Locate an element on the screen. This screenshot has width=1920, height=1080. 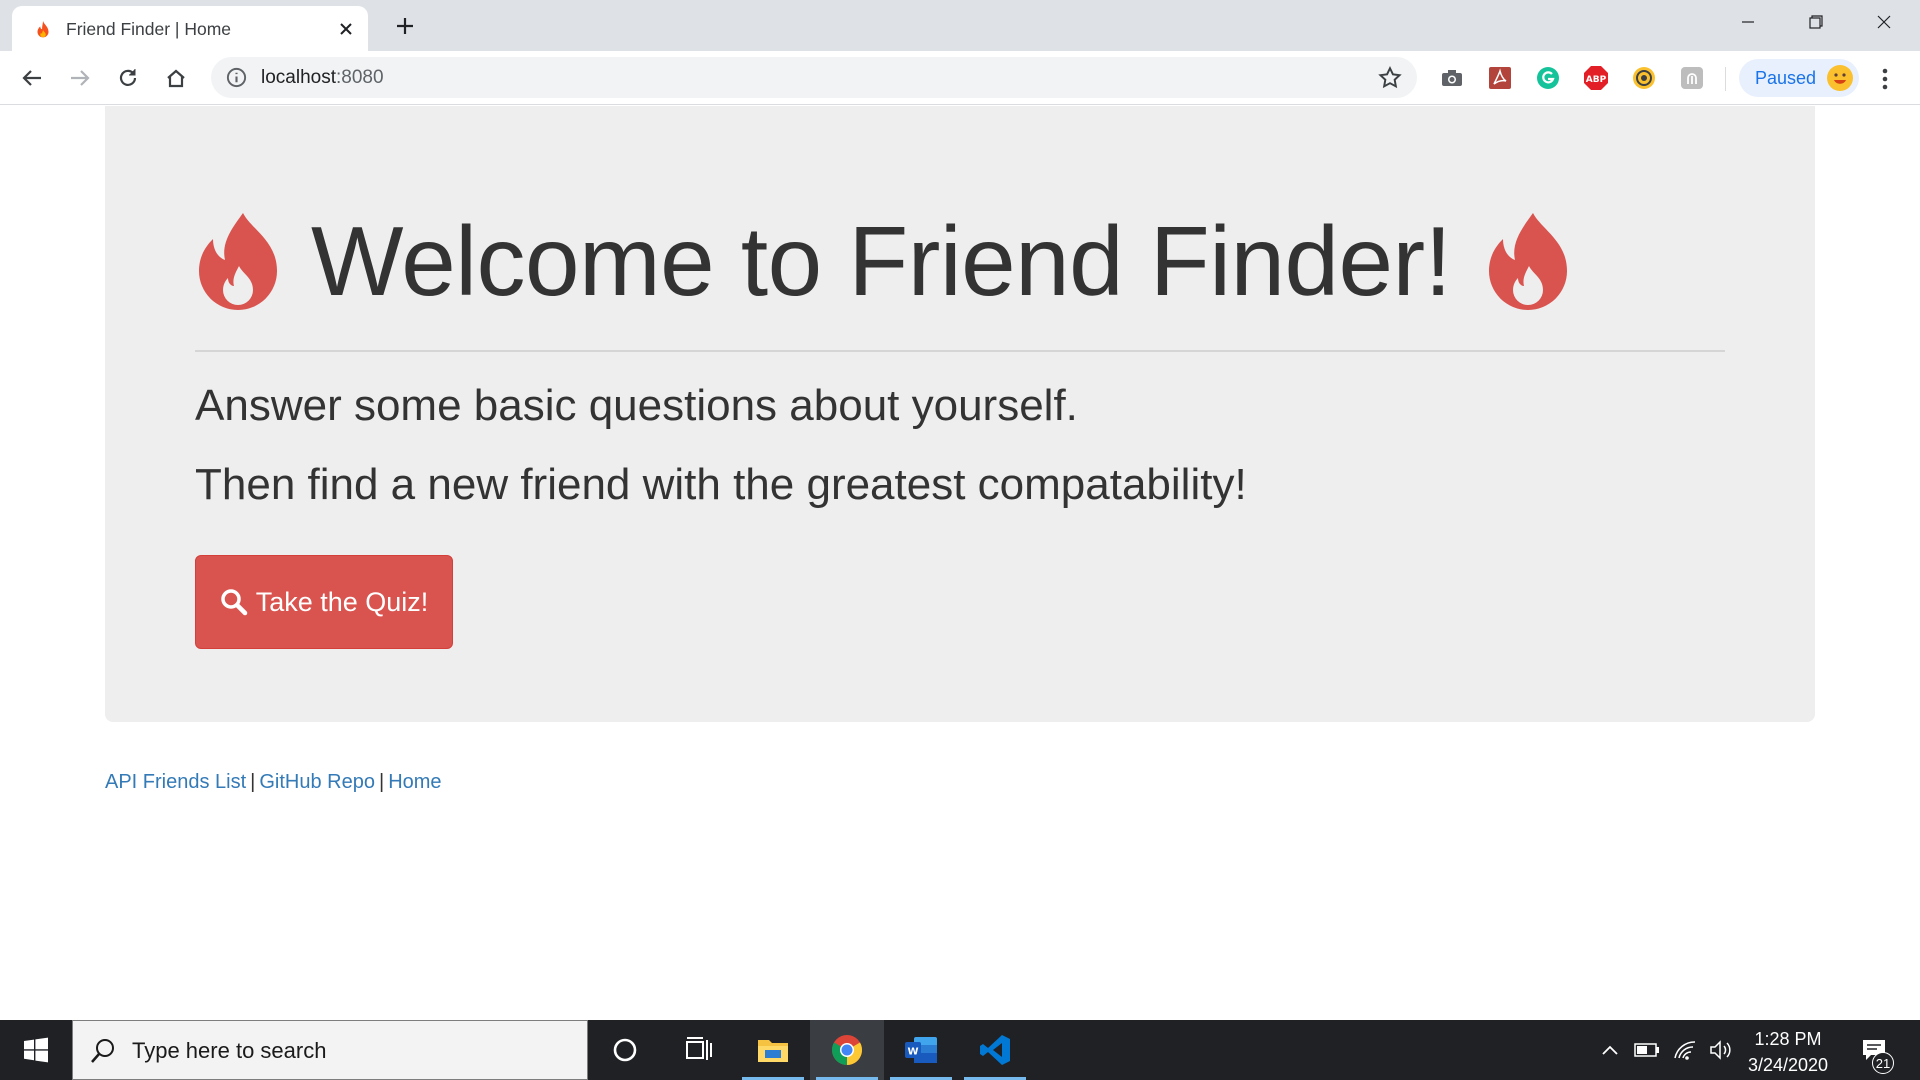
notification-count-badge: 21 is located at coordinates (1883, 1063).